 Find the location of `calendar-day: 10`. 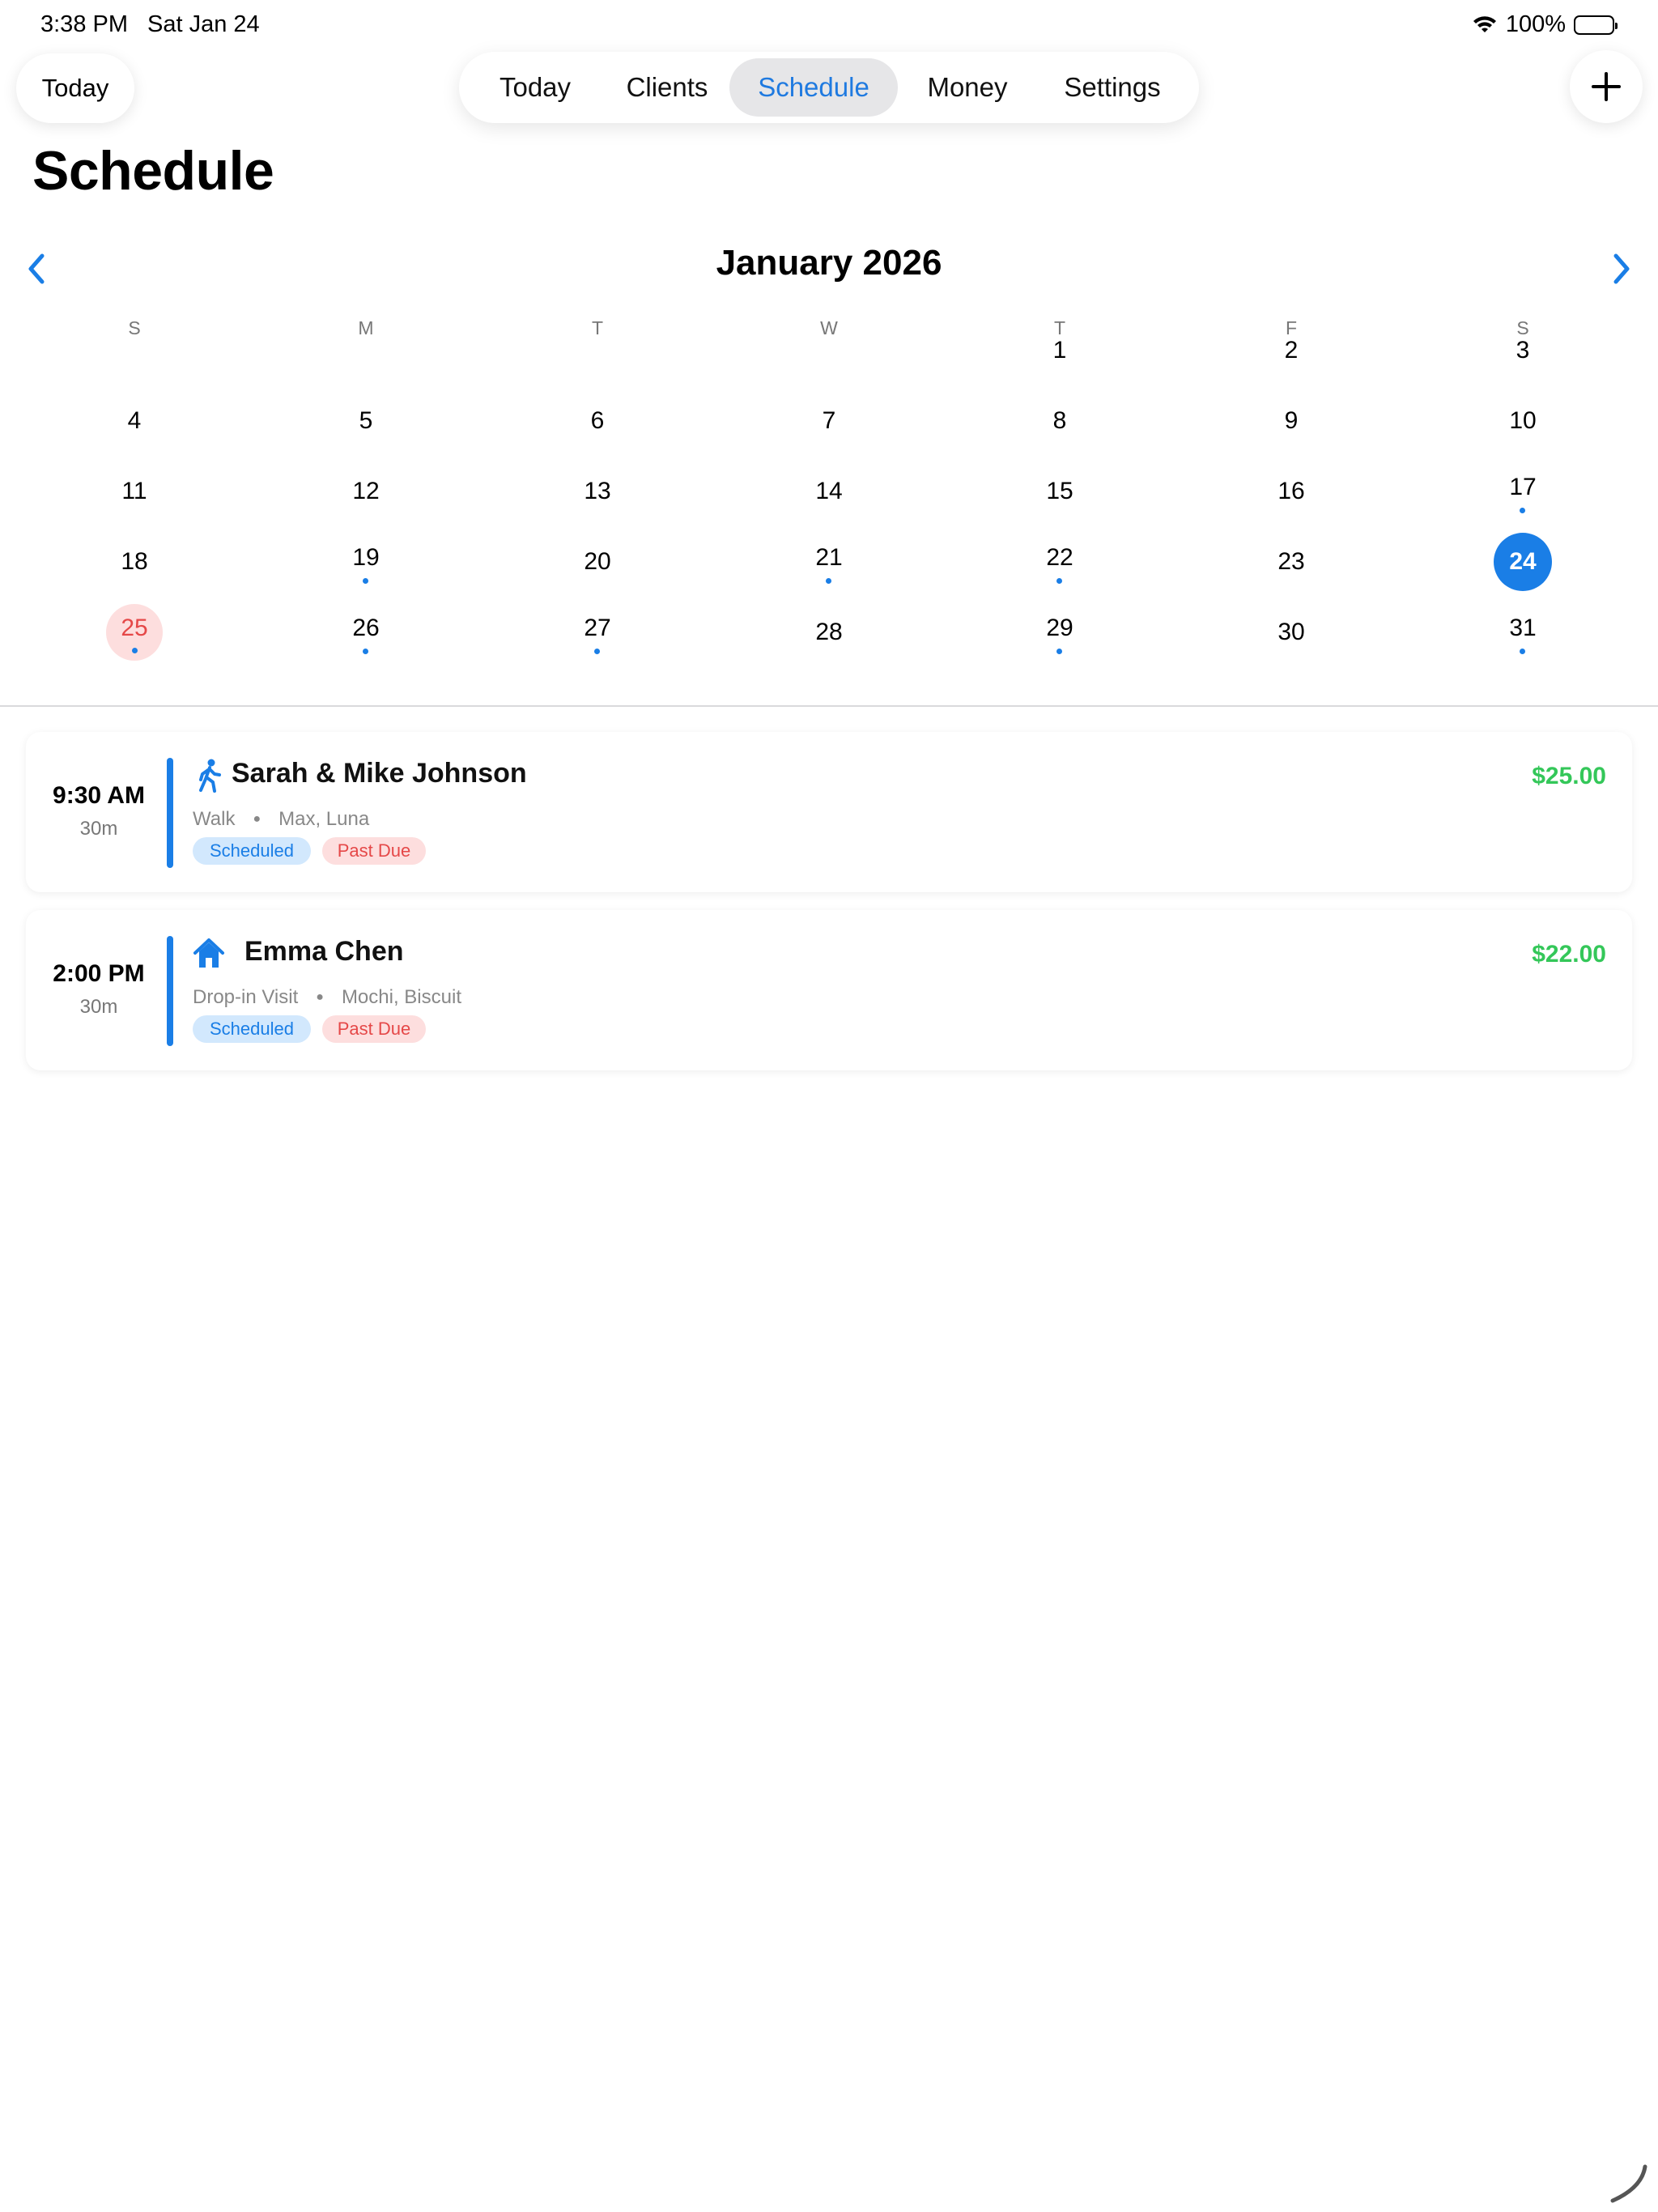

calendar-day: 10 is located at coordinates (1523, 421).